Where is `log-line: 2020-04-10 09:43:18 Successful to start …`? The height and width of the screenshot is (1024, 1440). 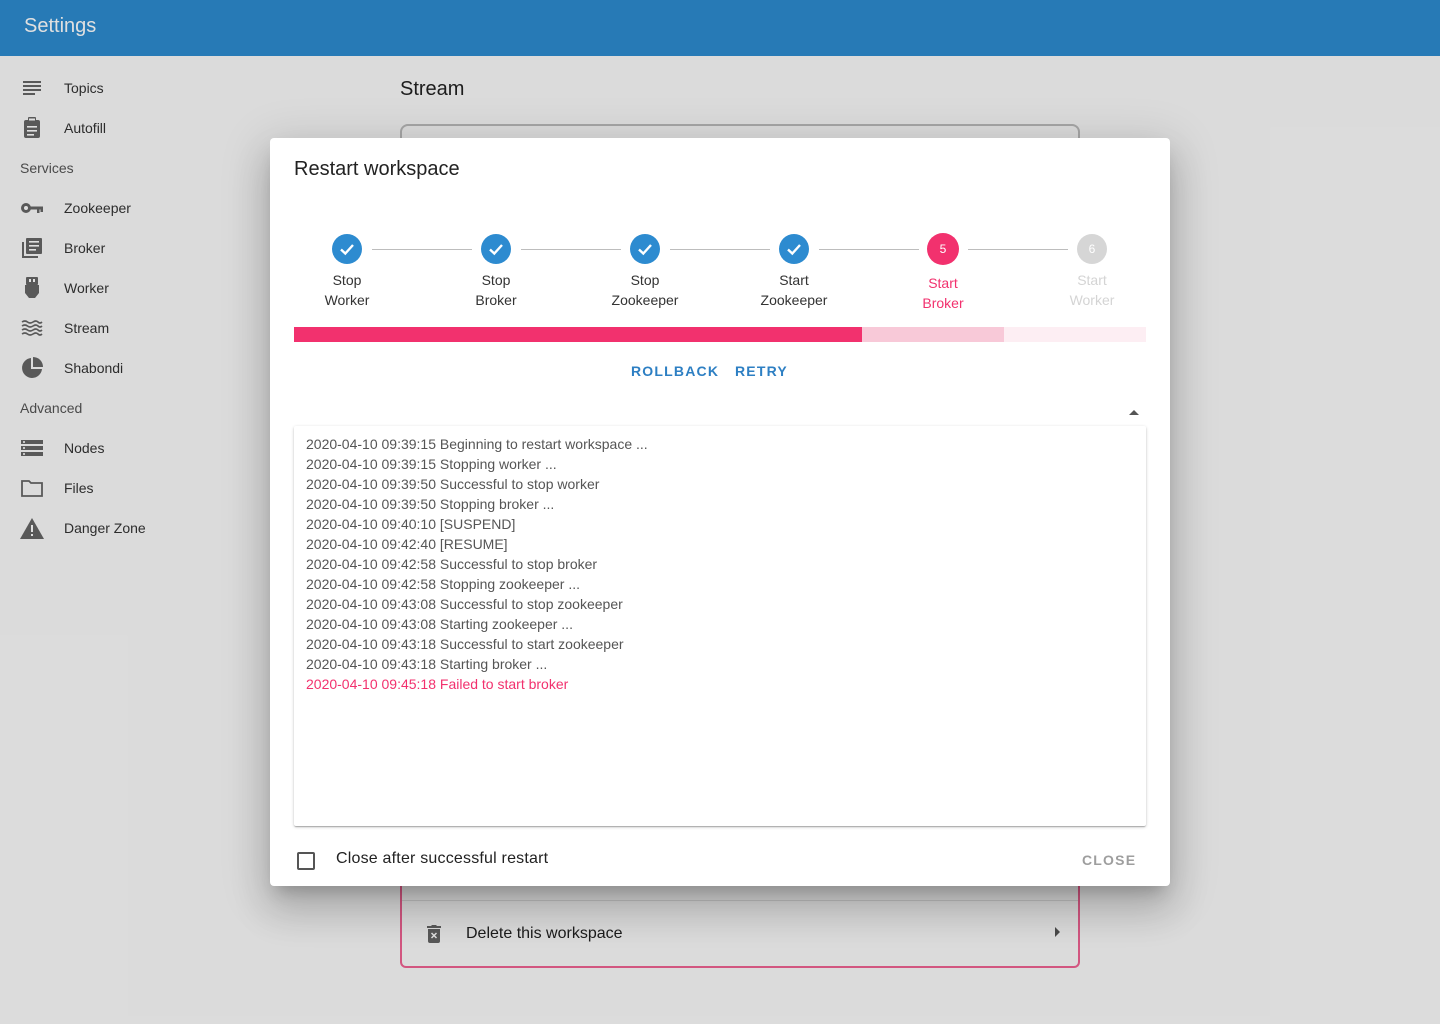 log-line: 2020-04-10 09:43:18 Successful to start … is located at coordinates (465, 644).